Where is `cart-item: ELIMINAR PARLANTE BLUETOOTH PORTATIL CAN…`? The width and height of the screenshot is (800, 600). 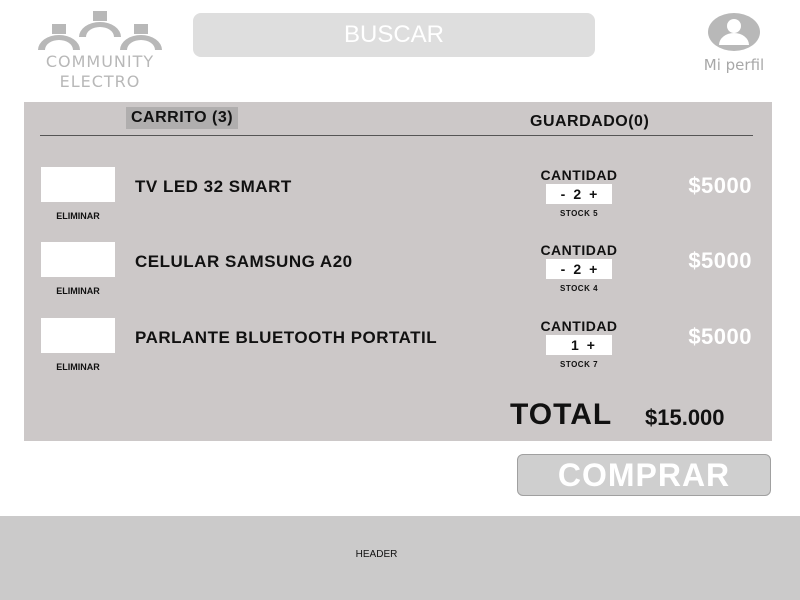
cart-item: ELIMINAR PARLANTE BLUETOOTH PORTATIL CAN… is located at coordinates (398, 354).